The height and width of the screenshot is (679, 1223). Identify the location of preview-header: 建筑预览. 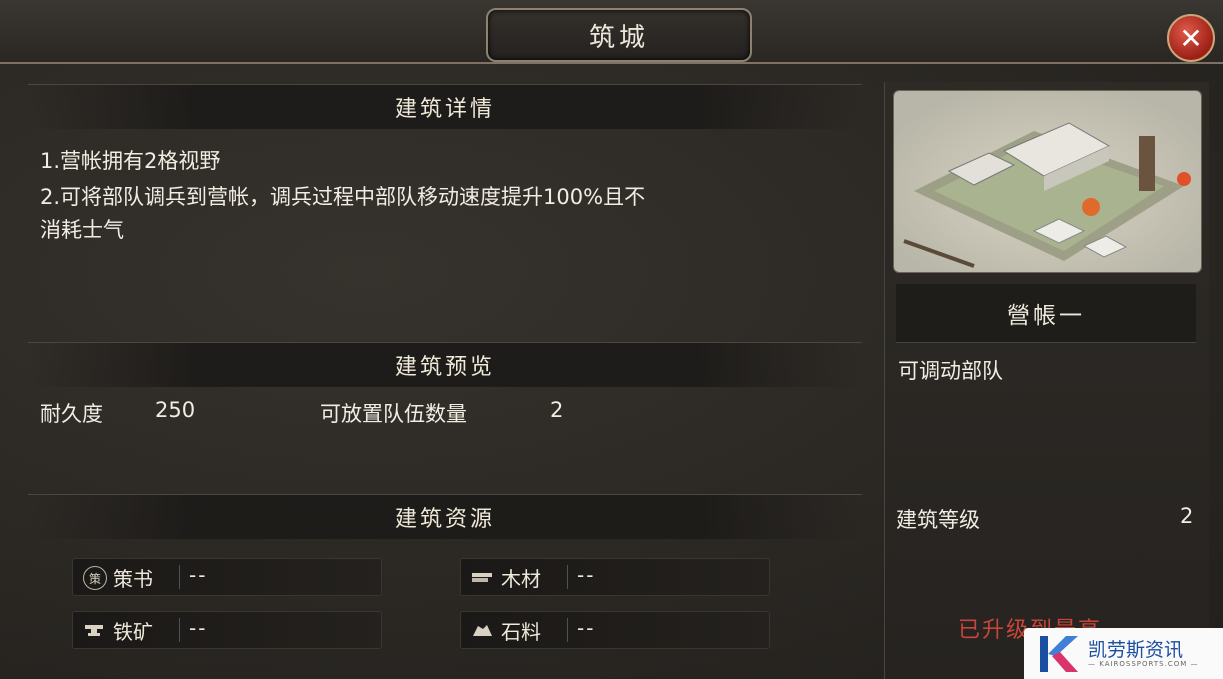
(445, 364).